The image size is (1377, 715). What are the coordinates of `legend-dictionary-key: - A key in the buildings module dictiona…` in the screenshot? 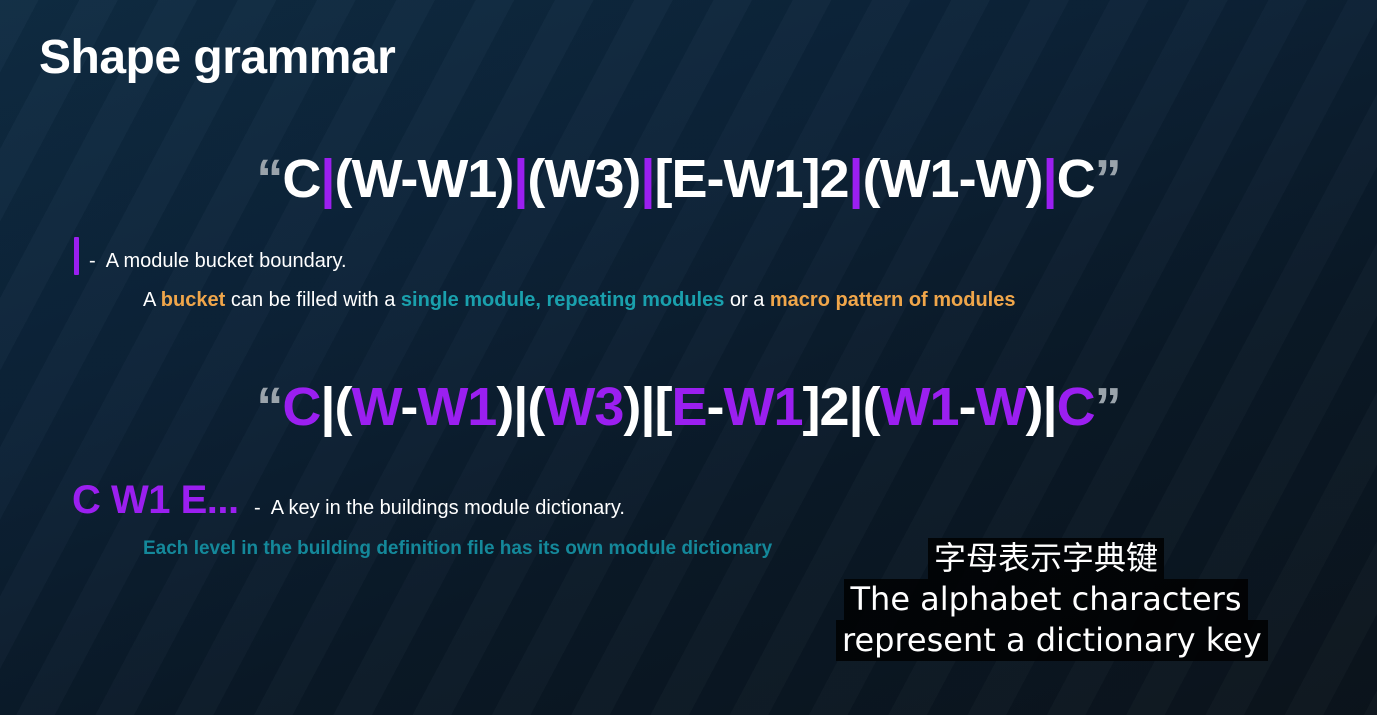 It's located at (439, 508).